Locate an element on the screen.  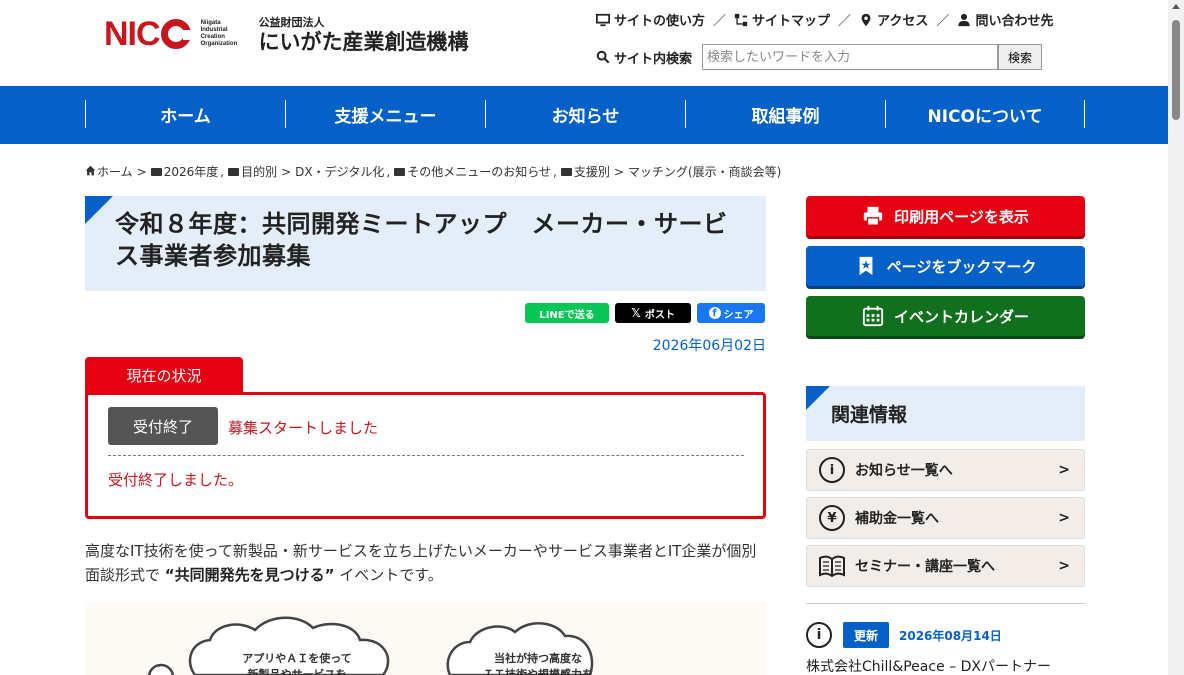
util-link-howto: サイトの使い方 is located at coordinates (650, 19).